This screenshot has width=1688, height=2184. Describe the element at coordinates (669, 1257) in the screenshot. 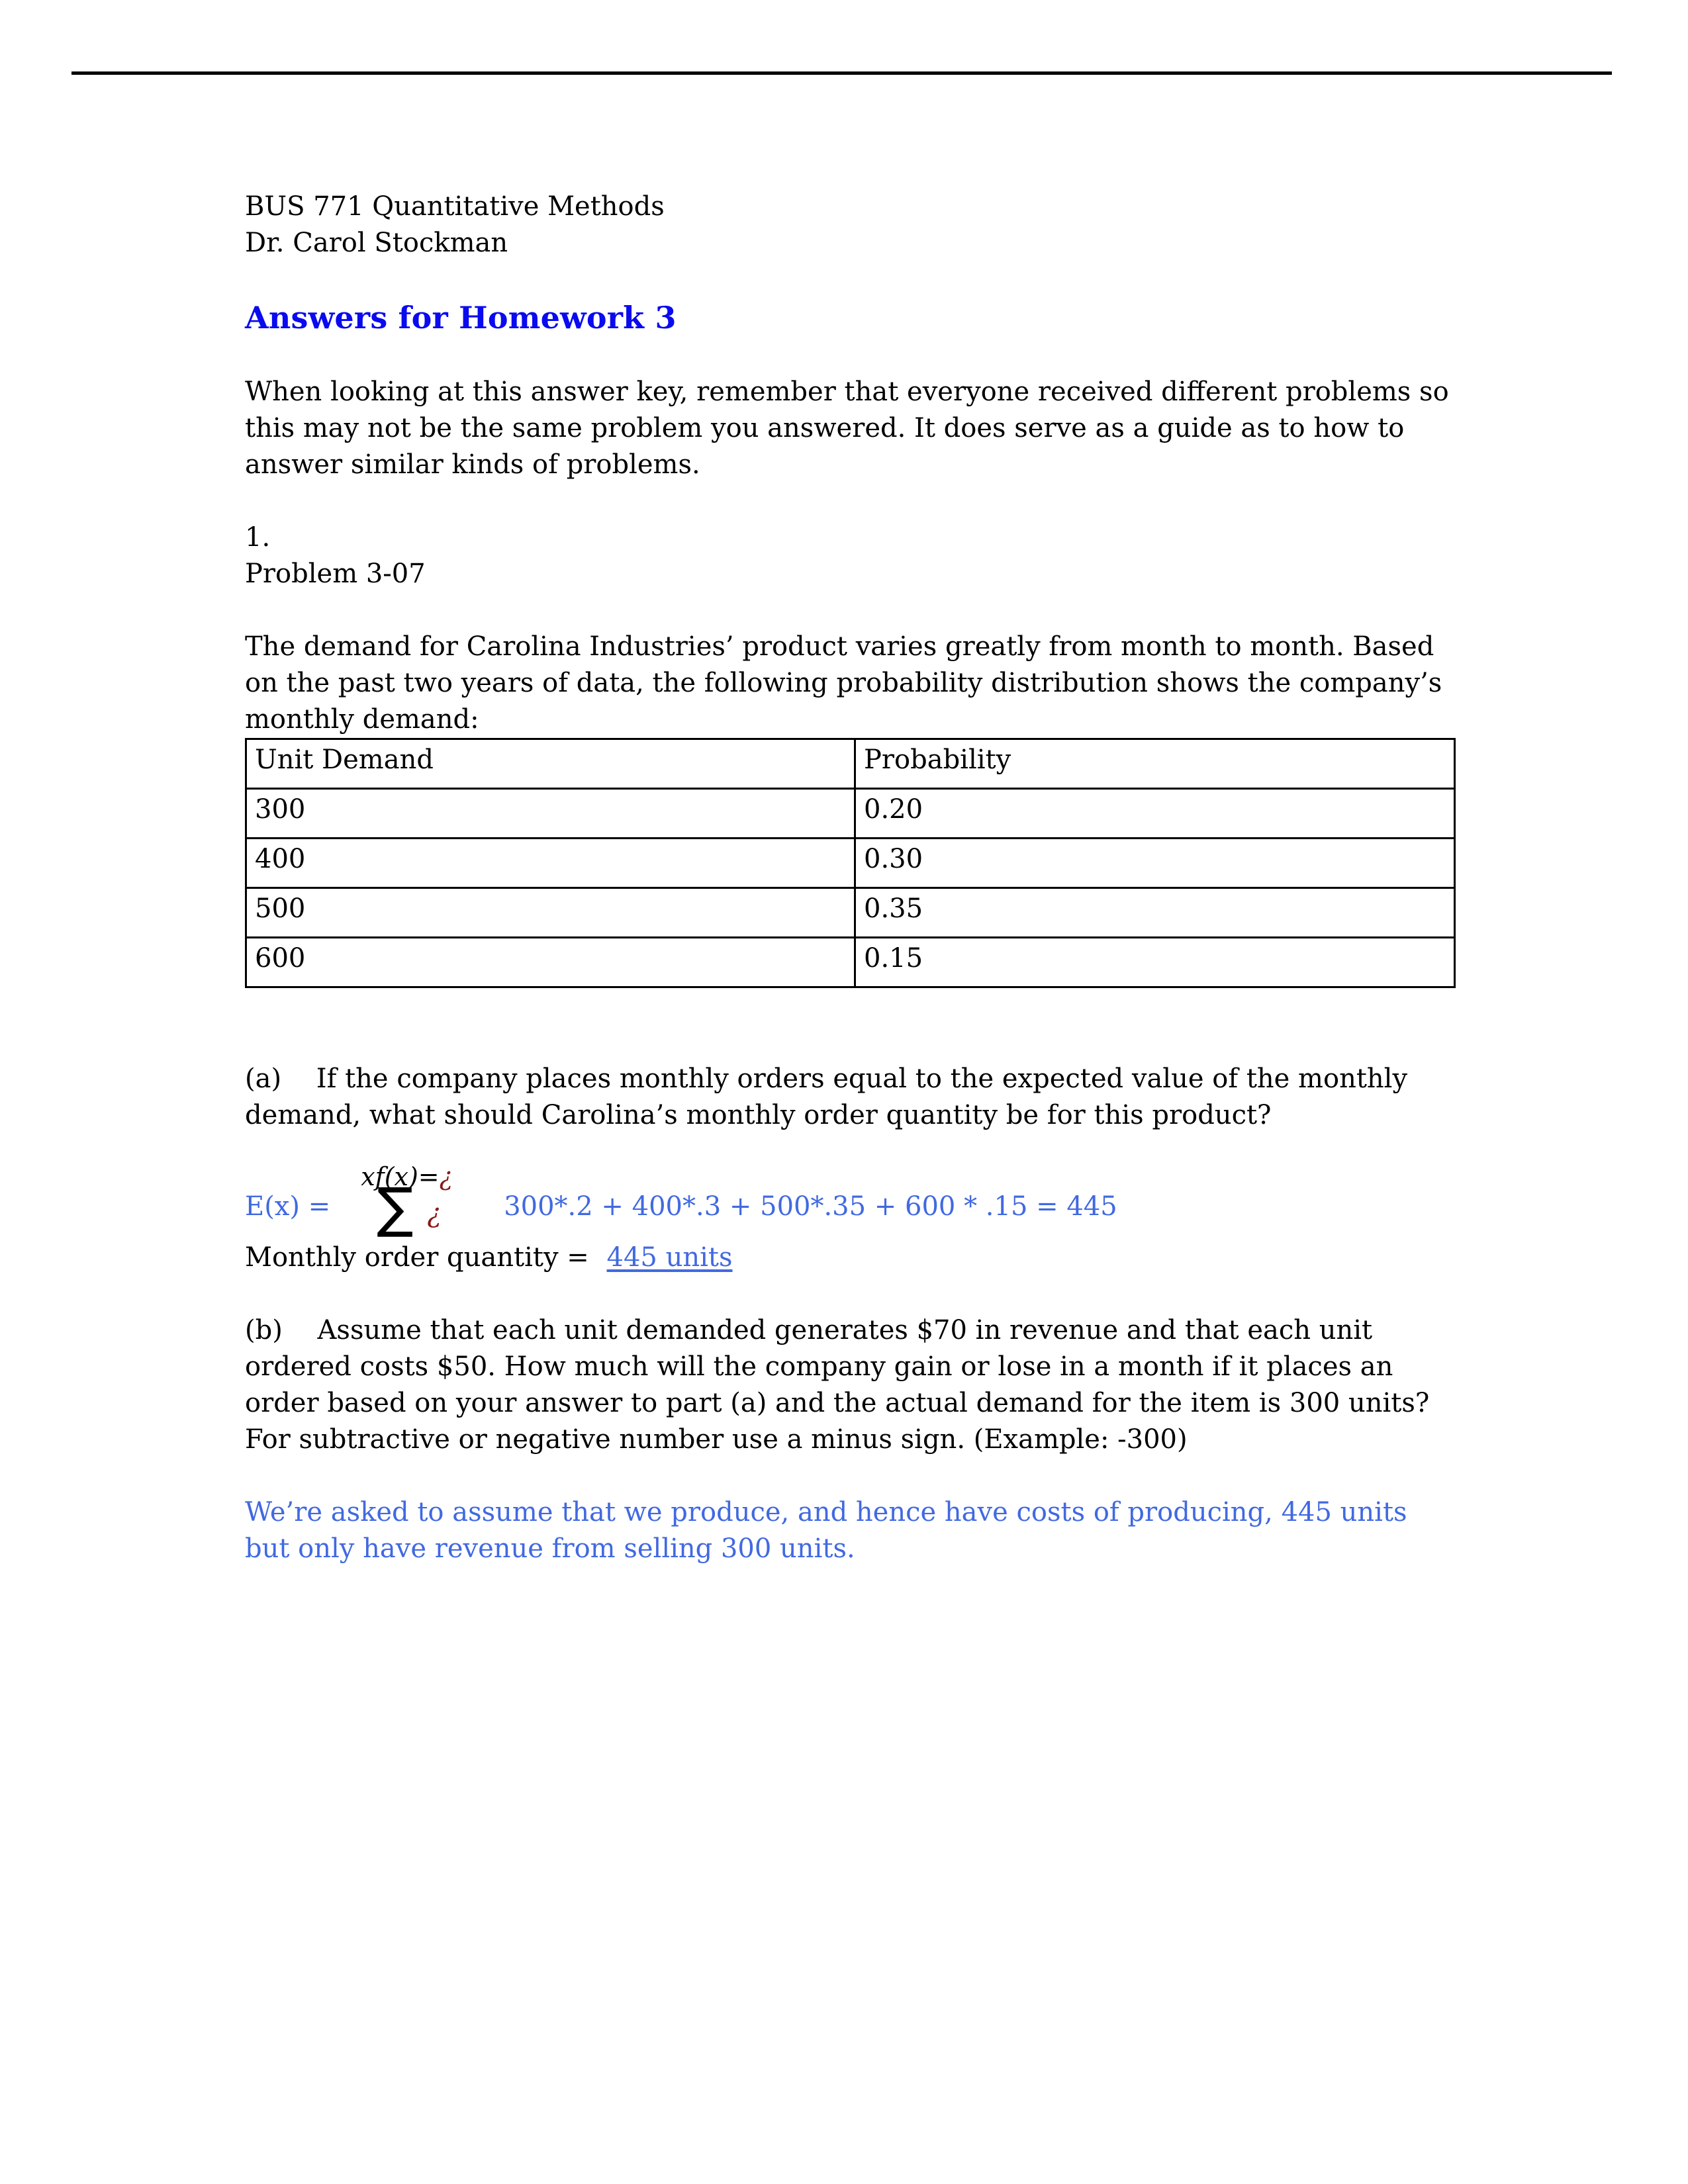

I see `answer-value: 445 units` at that location.